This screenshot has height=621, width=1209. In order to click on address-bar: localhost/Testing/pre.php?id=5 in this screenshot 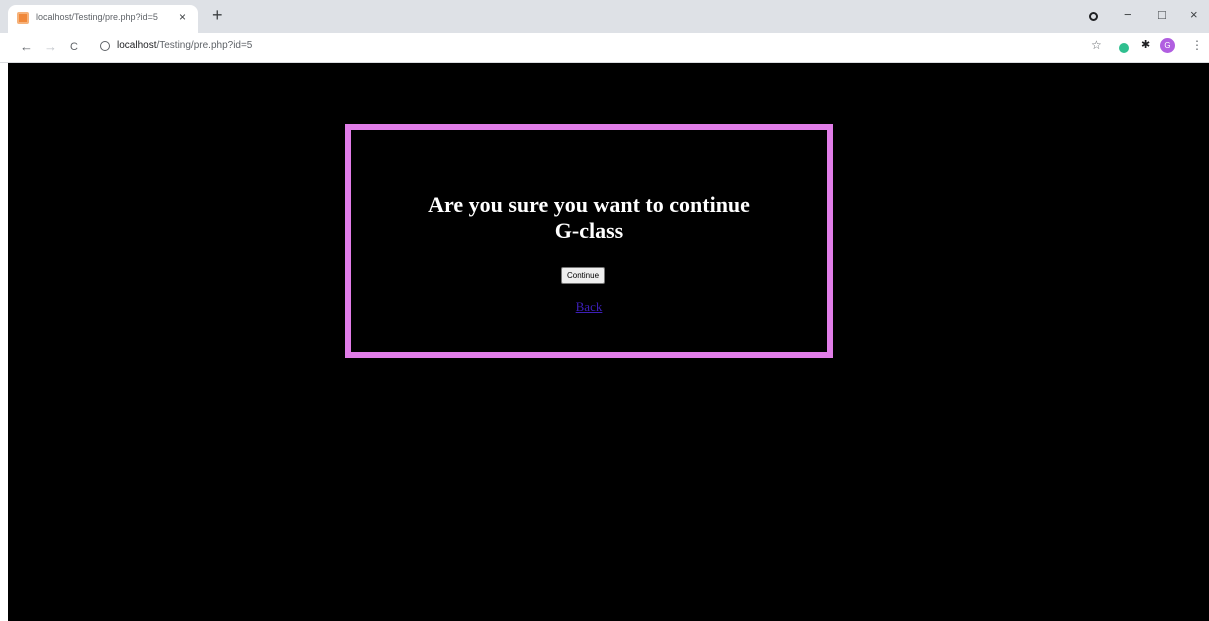, I will do `click(582, 47)`.